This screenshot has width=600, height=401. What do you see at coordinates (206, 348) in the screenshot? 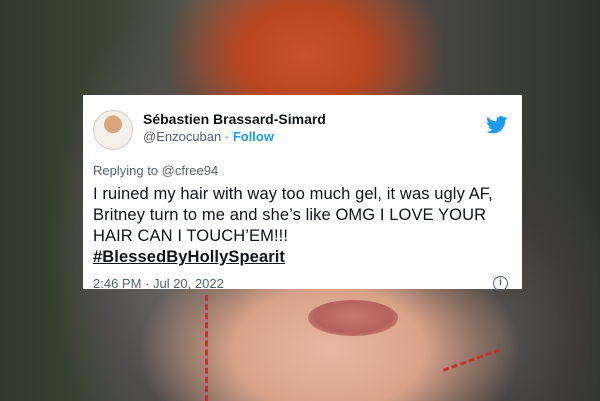
I see `photo-hood-stitching` at bounding box center [206, 348].